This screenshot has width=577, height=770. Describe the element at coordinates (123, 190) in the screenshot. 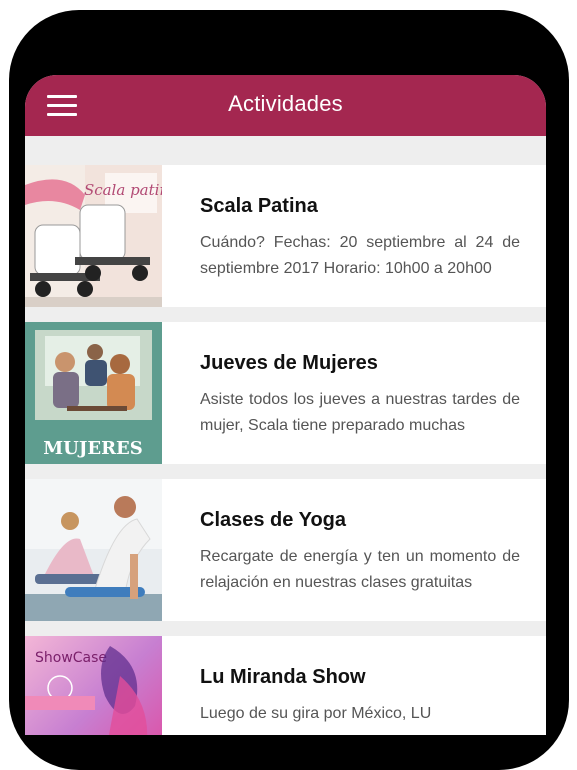

I see `thumb-logo-text: Scala patina` at that location.